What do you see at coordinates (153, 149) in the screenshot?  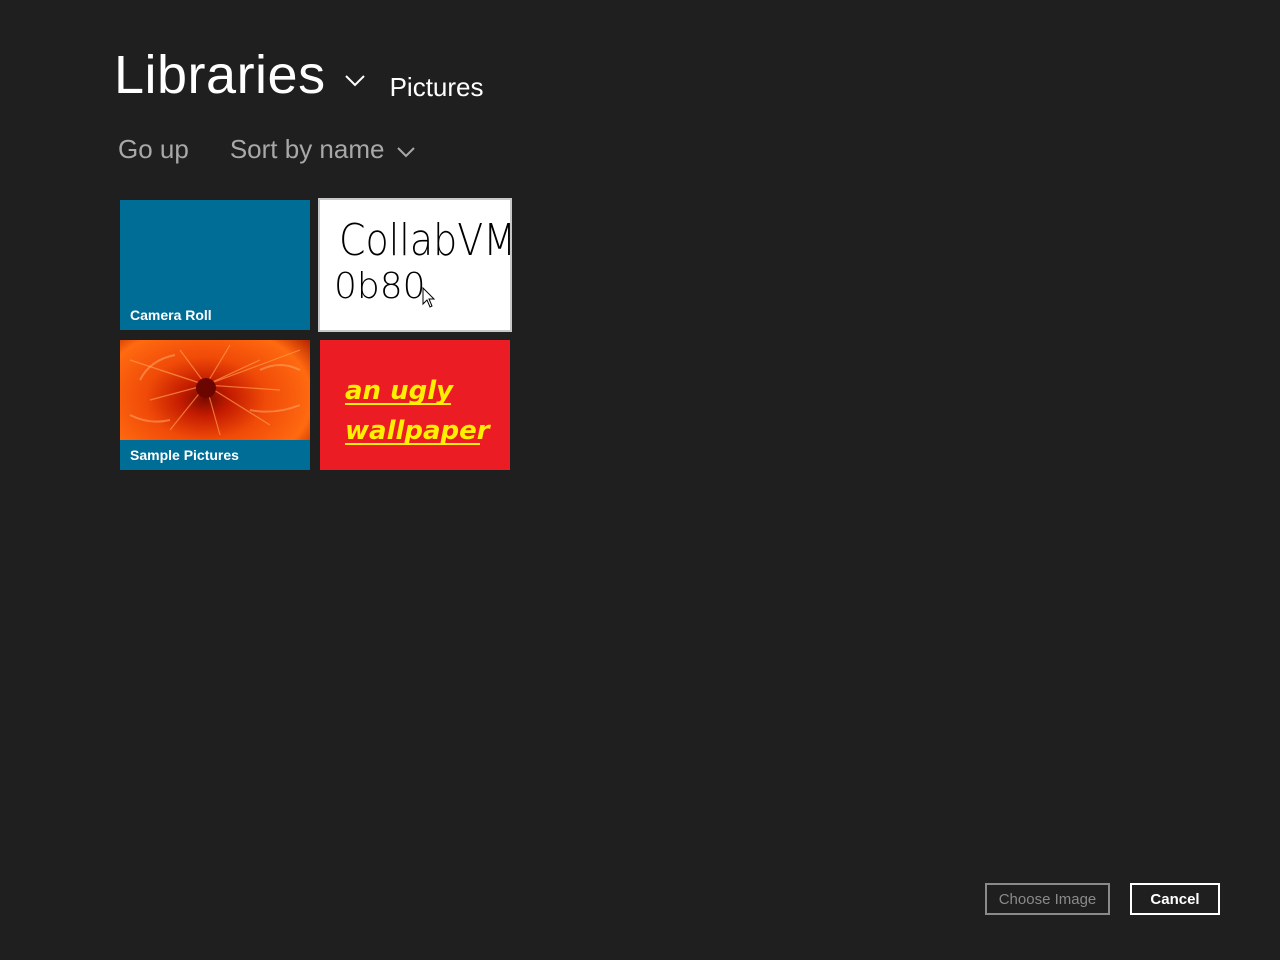 I see `go-up-button: Go up` at bounding box center [153, 149].